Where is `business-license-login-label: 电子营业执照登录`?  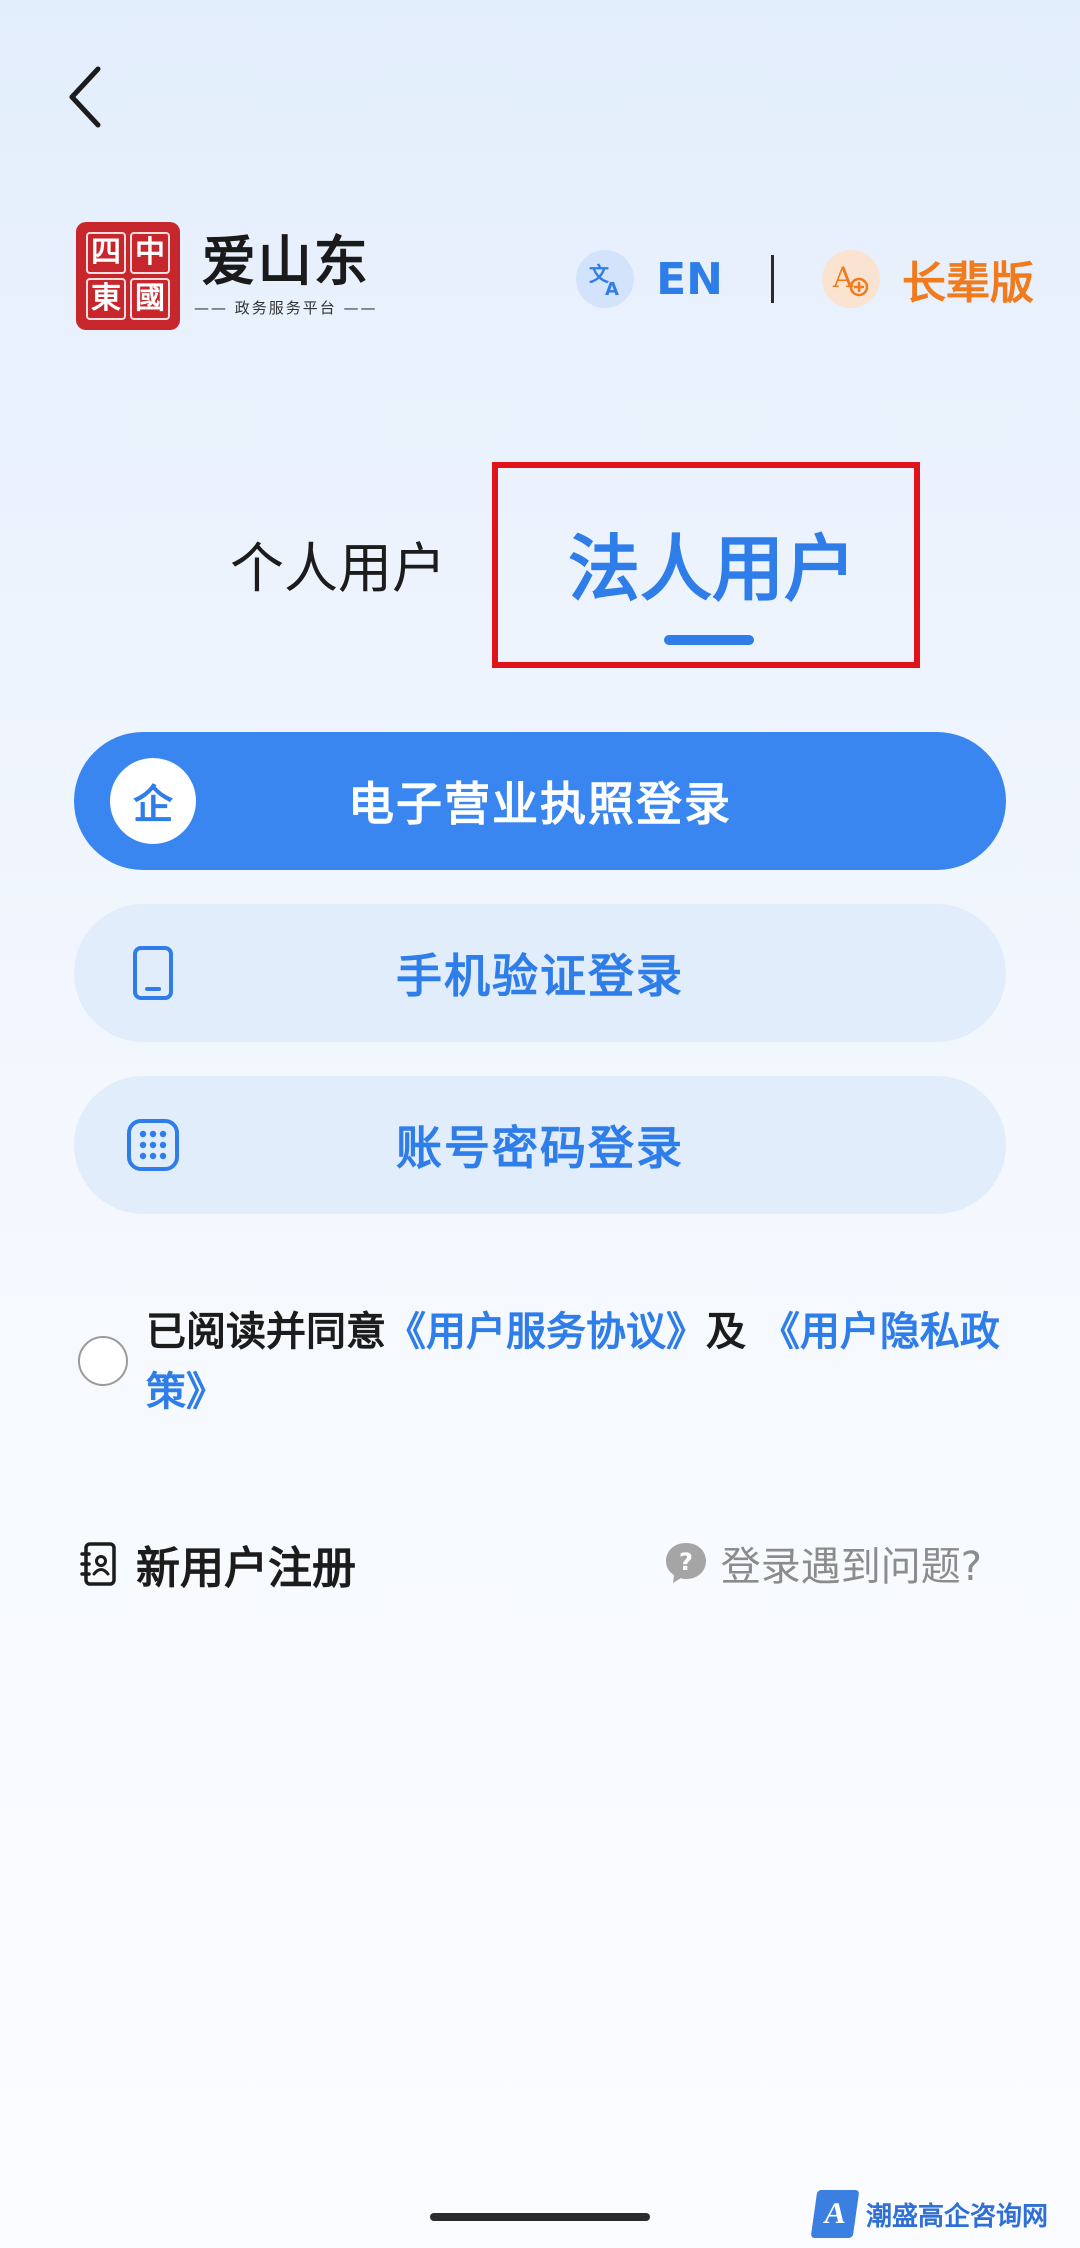 business-license-login-label: 电子营业执照登录 is located at coordinates (540, 804).